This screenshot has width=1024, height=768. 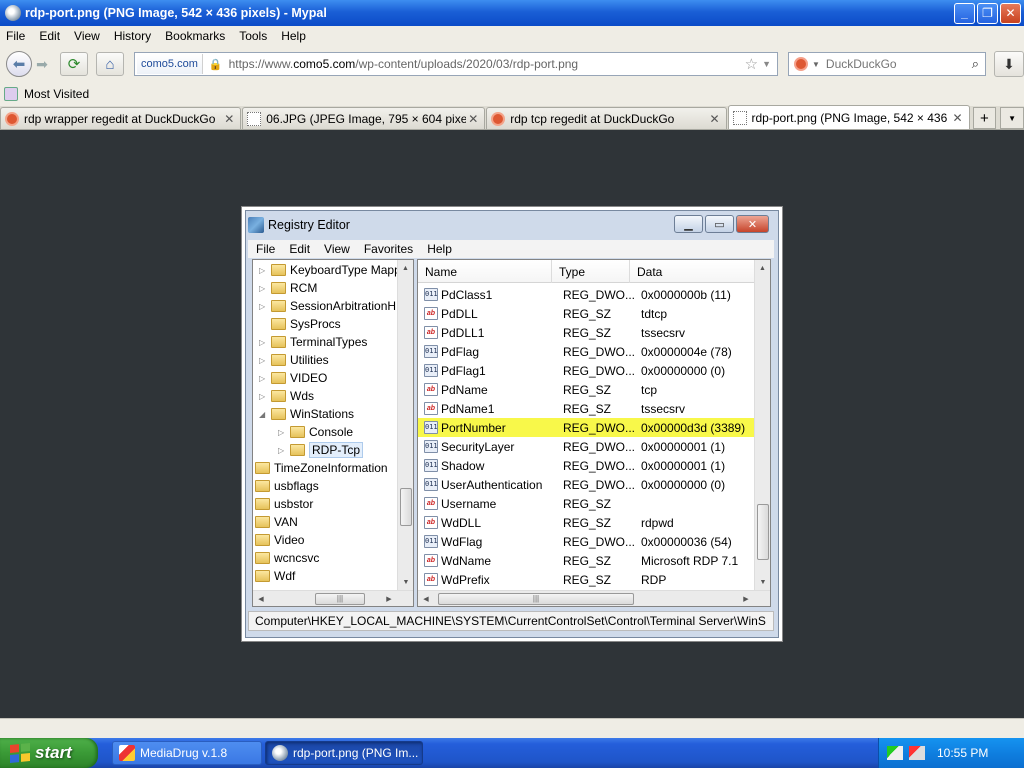 I want to click on forward-arrow-icon: ➡, so click(x=42, y=64).